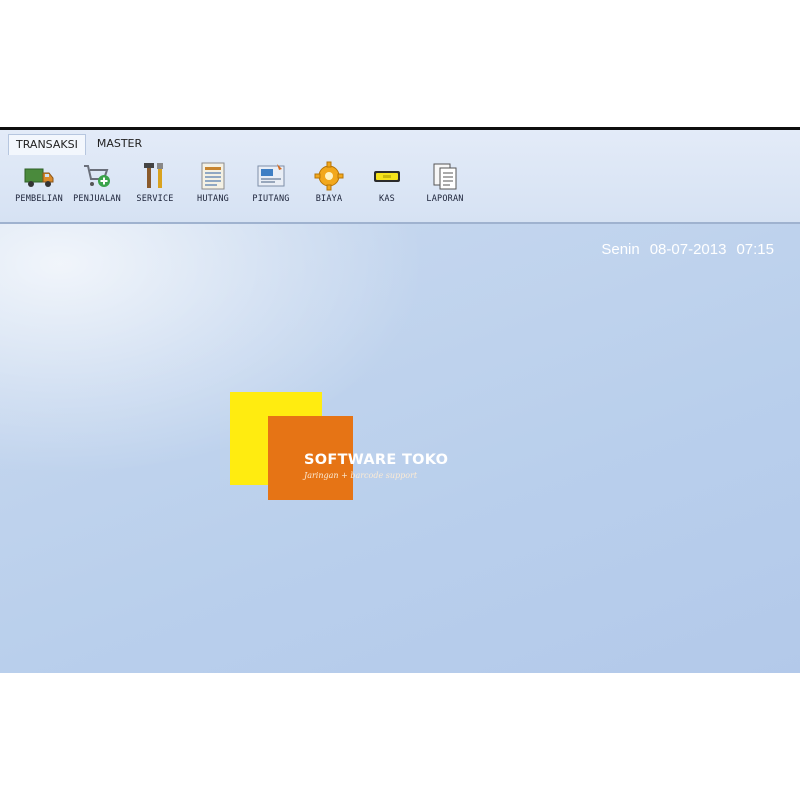  Describe the element at coordinates (329, 176) in the screenshot. I see `gear-icon` at that location.